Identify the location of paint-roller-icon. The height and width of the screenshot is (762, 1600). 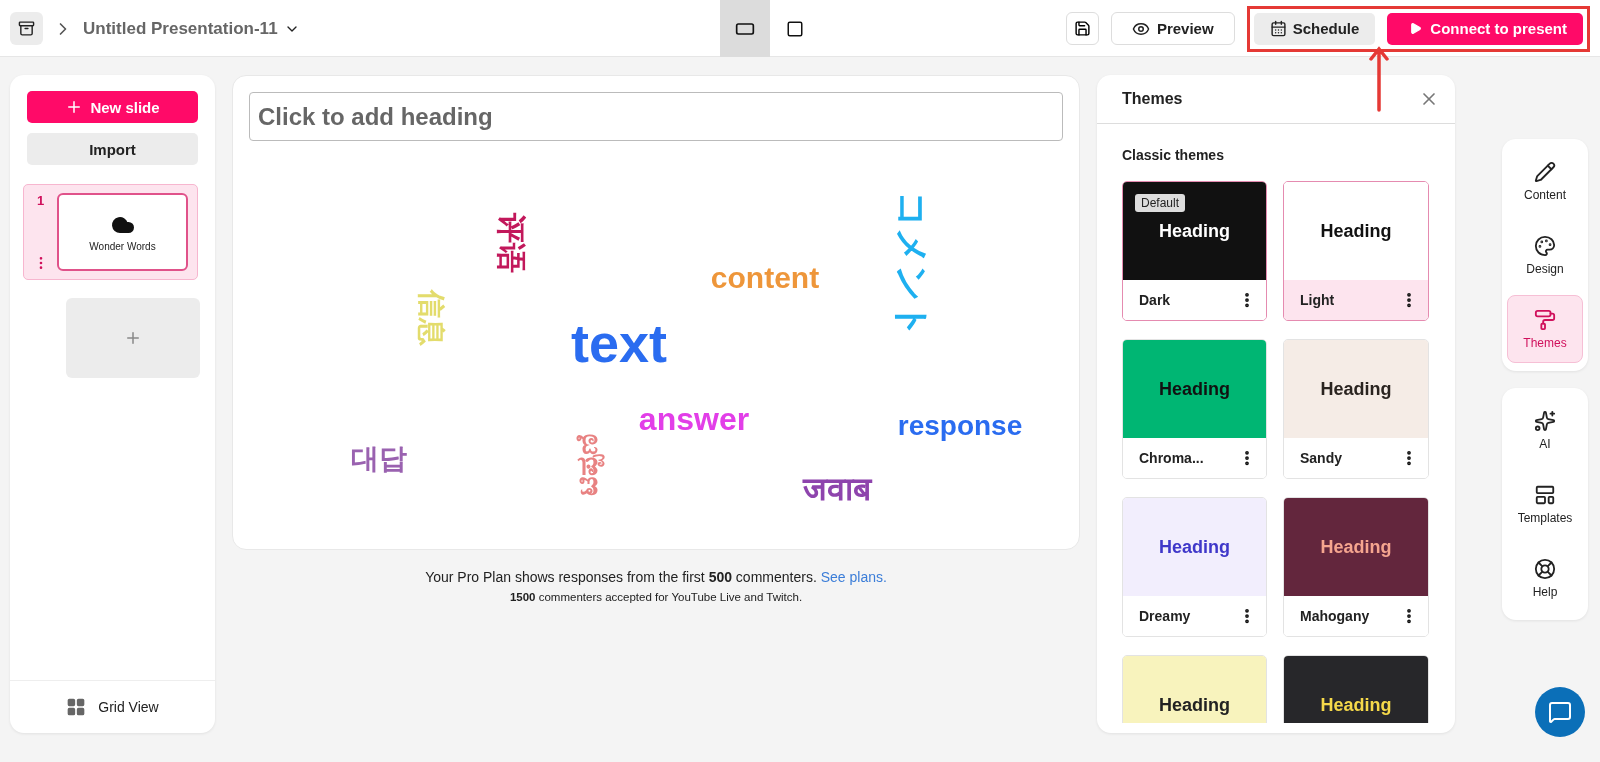
(1545, 319).